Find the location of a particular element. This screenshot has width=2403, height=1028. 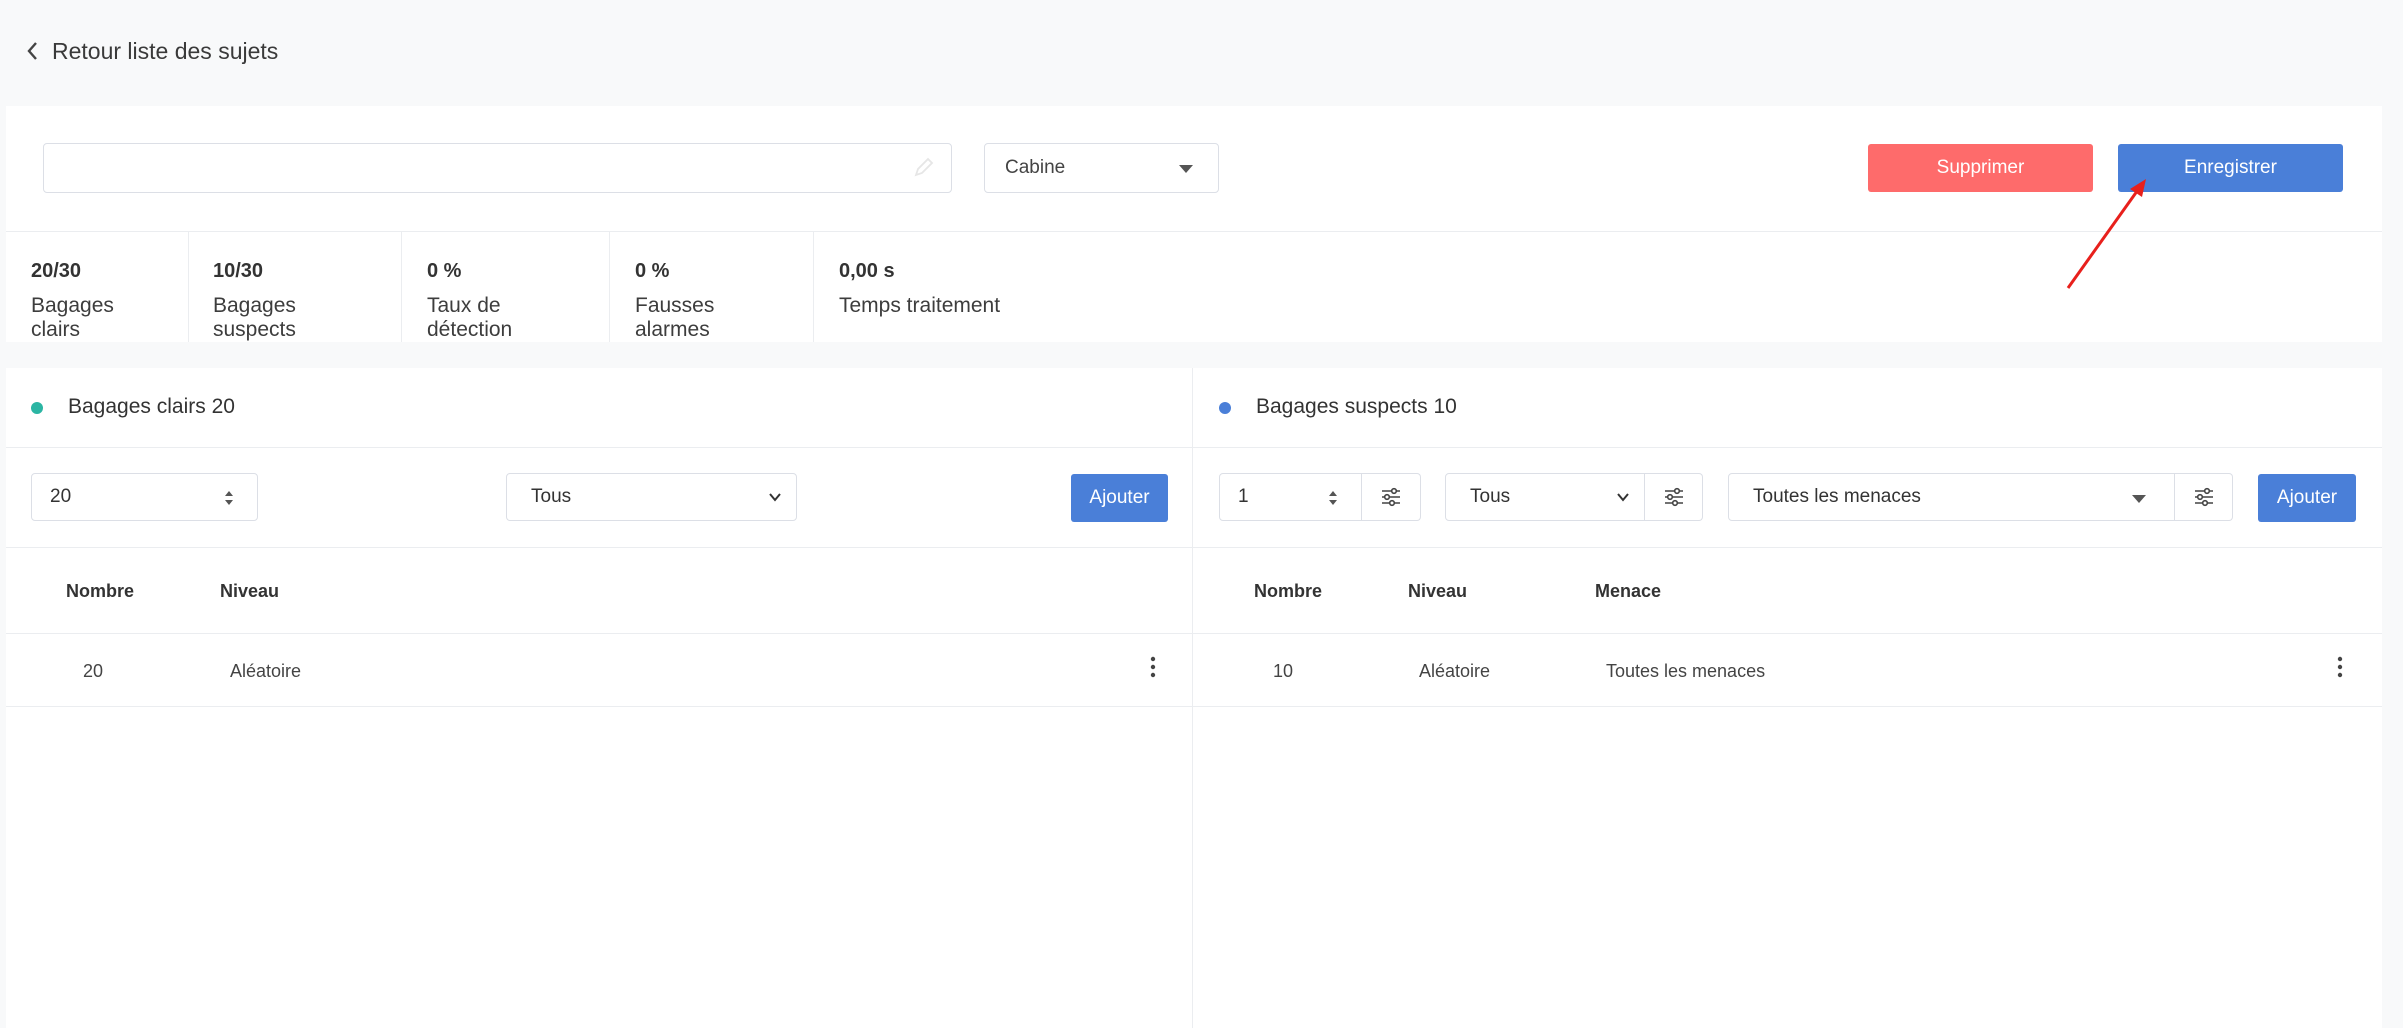

suspect-level-select: Tous is located at coordinates (1545, 497).